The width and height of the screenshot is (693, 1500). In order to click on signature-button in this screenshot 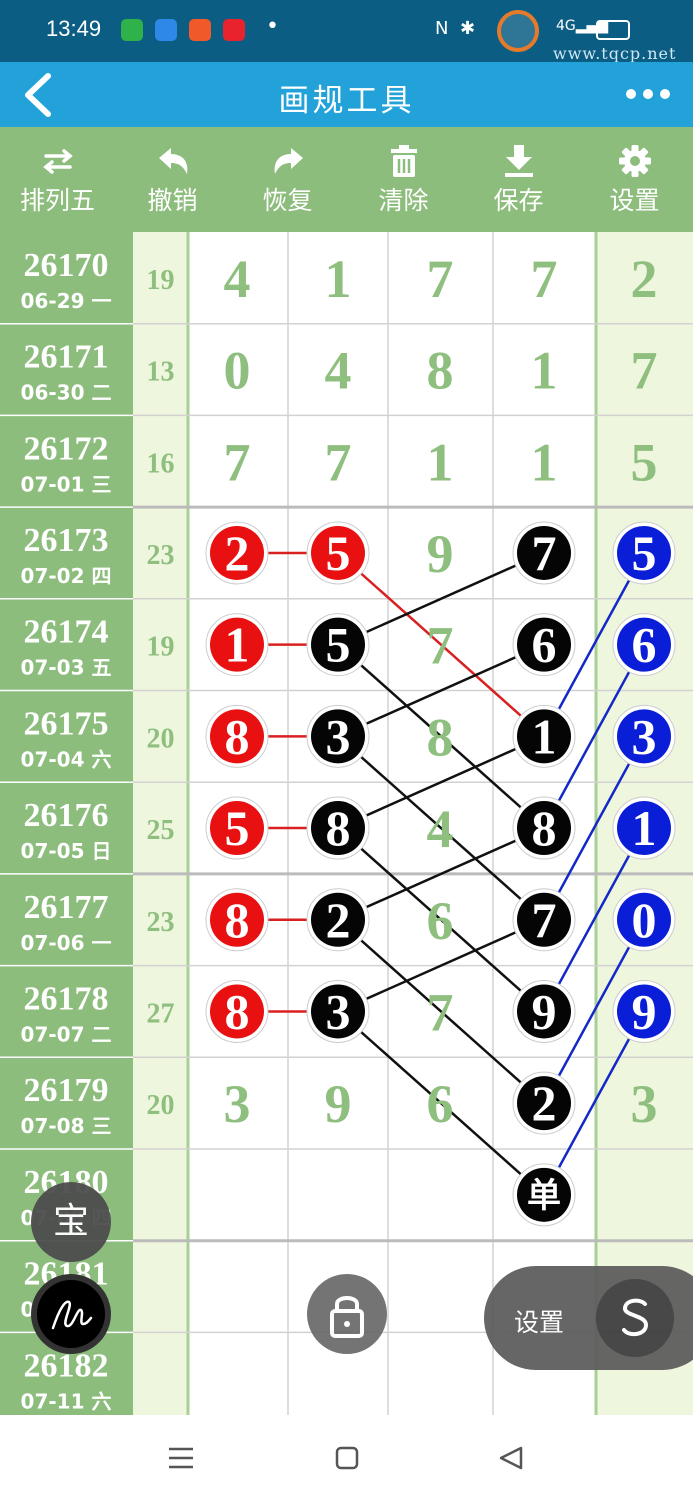, I will do `click(71, 1314)`.